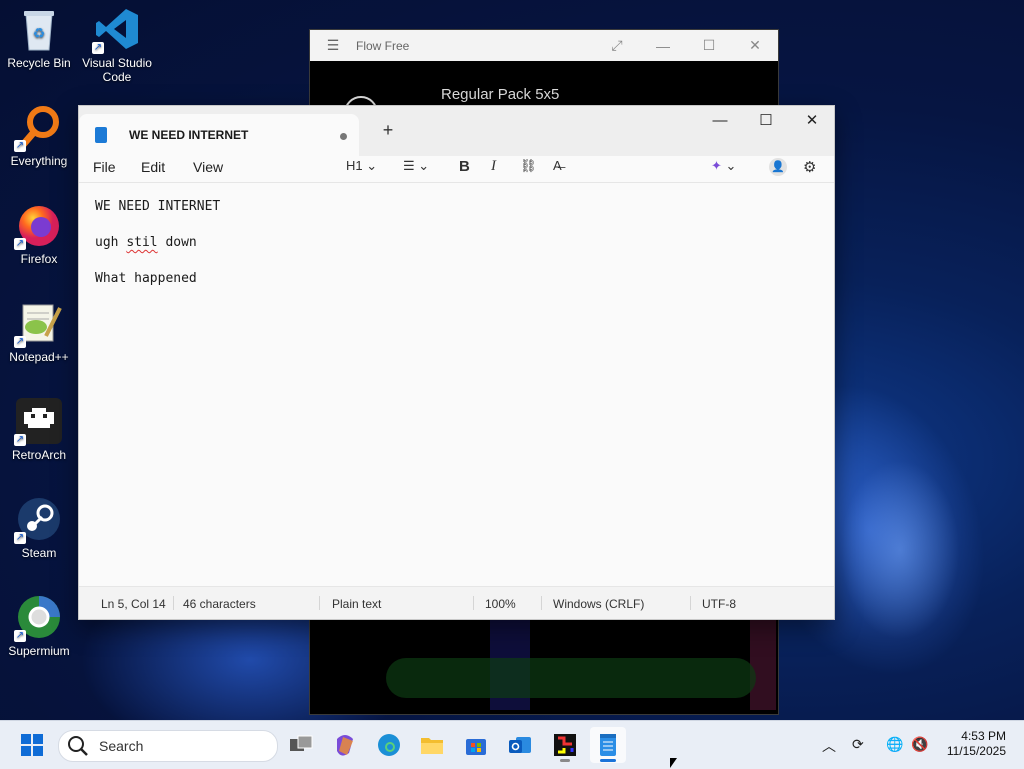 The width and height of the screenshot is (1024, 769). I want to click on folder-icon, so click(432, 746).